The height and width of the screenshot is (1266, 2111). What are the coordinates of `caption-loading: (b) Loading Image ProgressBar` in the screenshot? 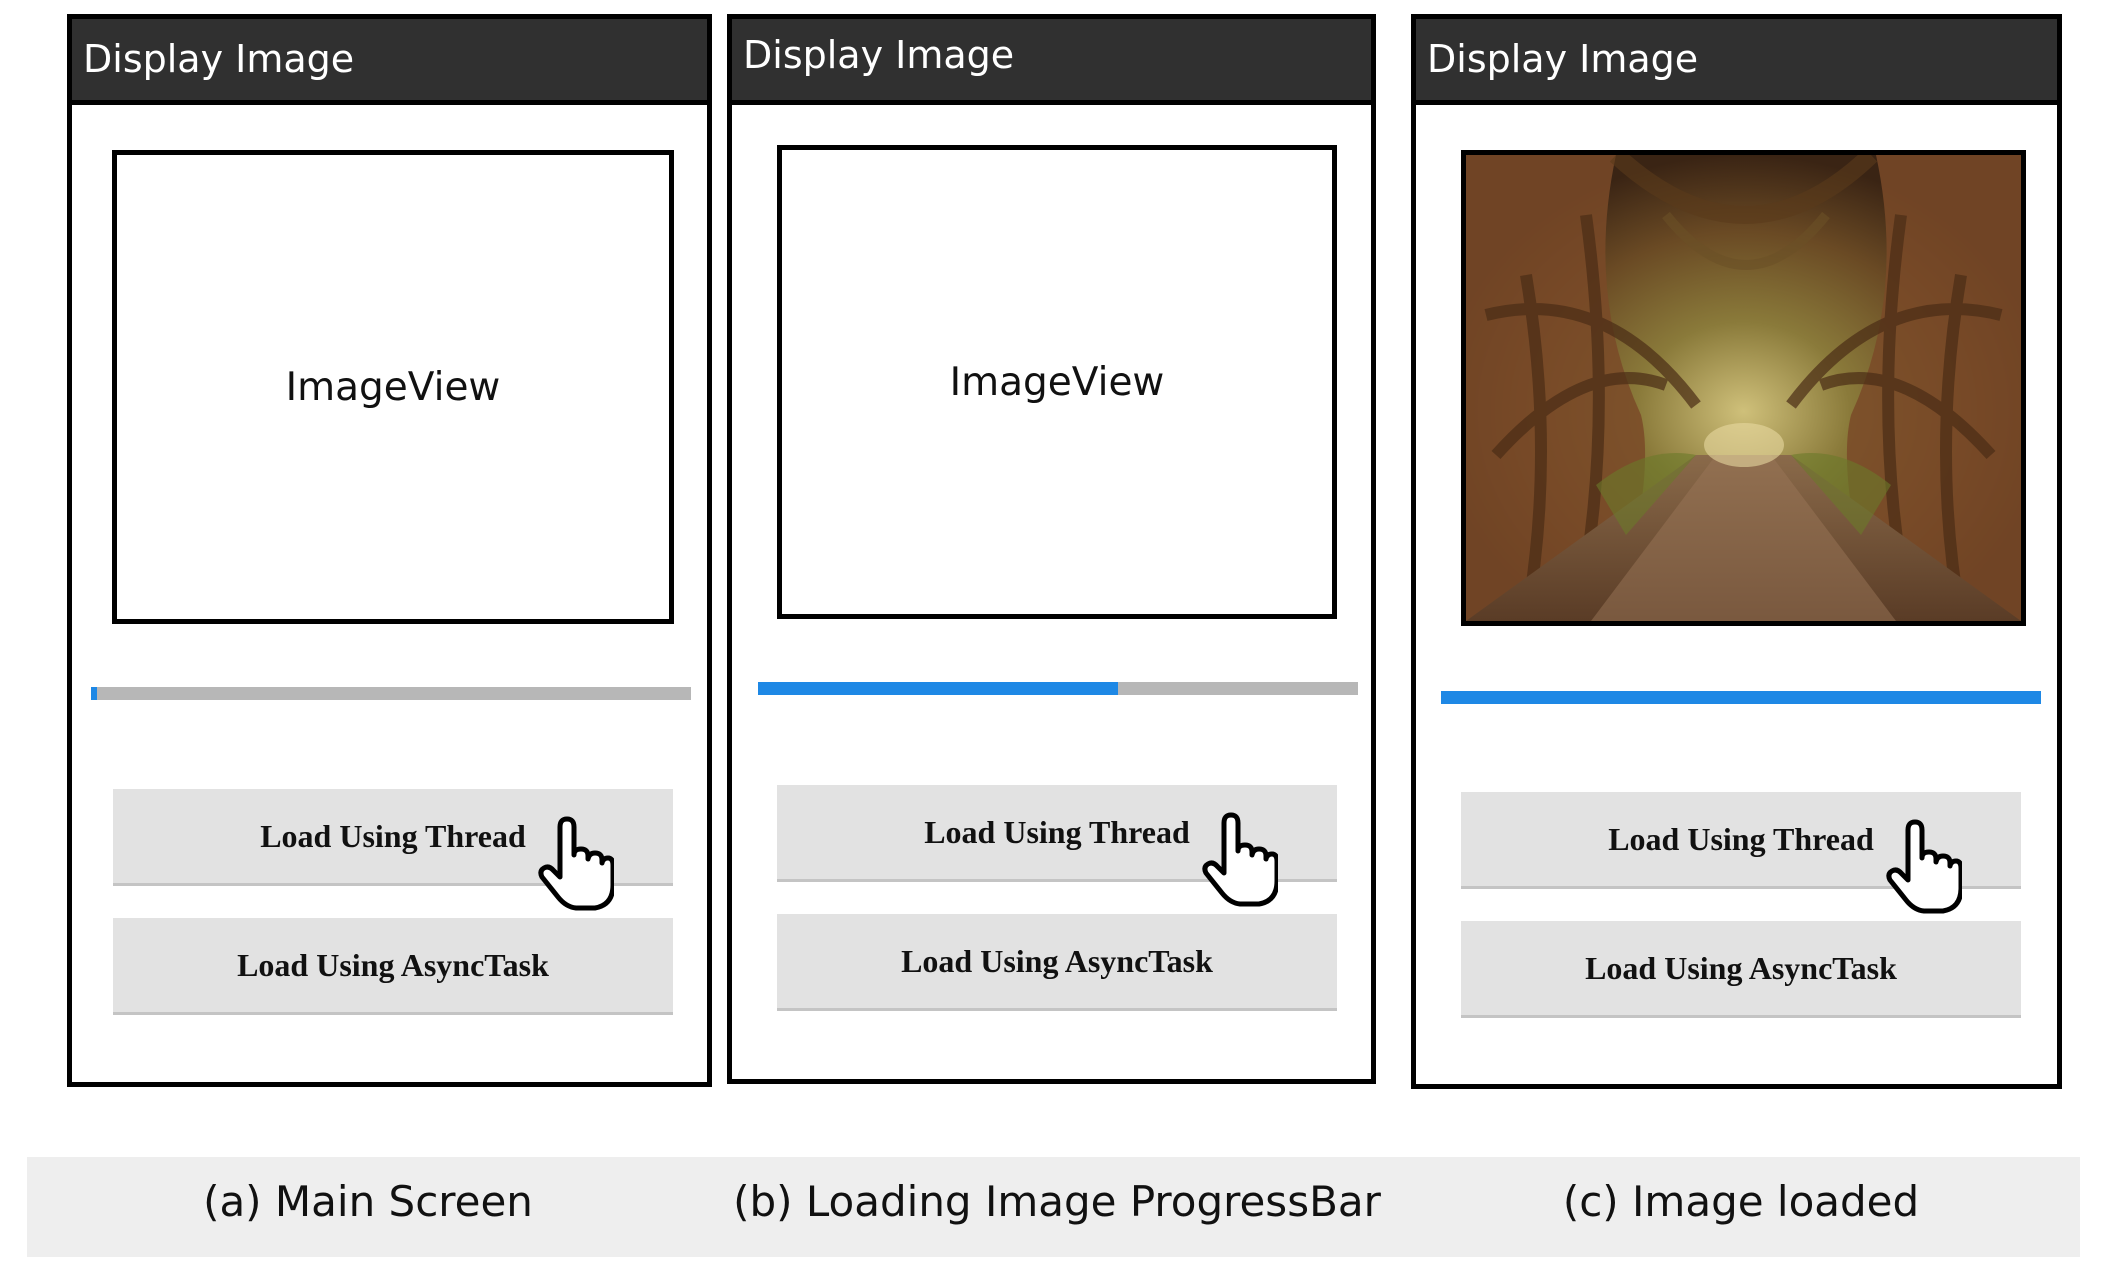 It's located at (1057, 1201).